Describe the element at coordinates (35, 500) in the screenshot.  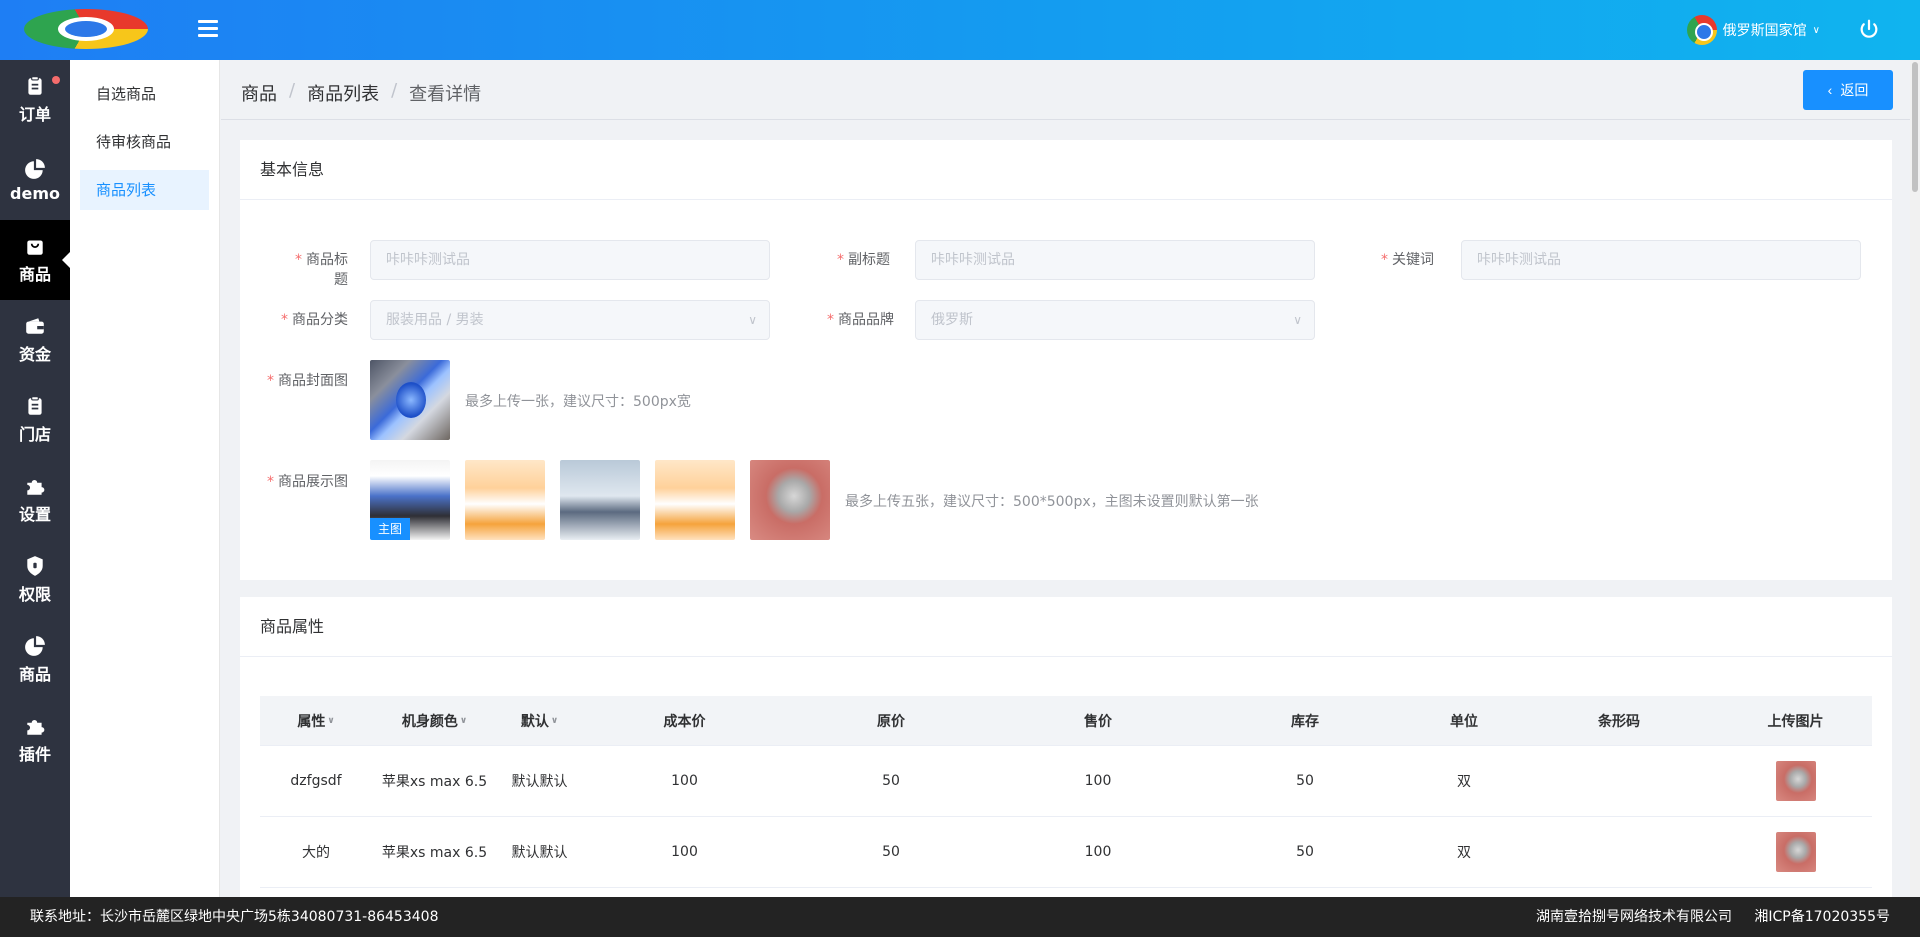
I see `sidebar-item-settings: 设置` at that location.